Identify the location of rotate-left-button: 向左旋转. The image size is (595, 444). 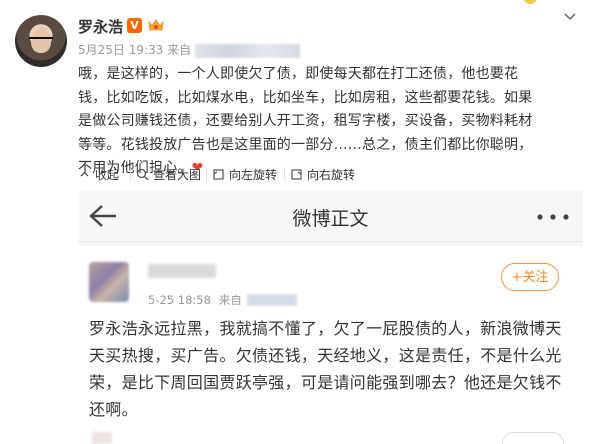
(244, 174).